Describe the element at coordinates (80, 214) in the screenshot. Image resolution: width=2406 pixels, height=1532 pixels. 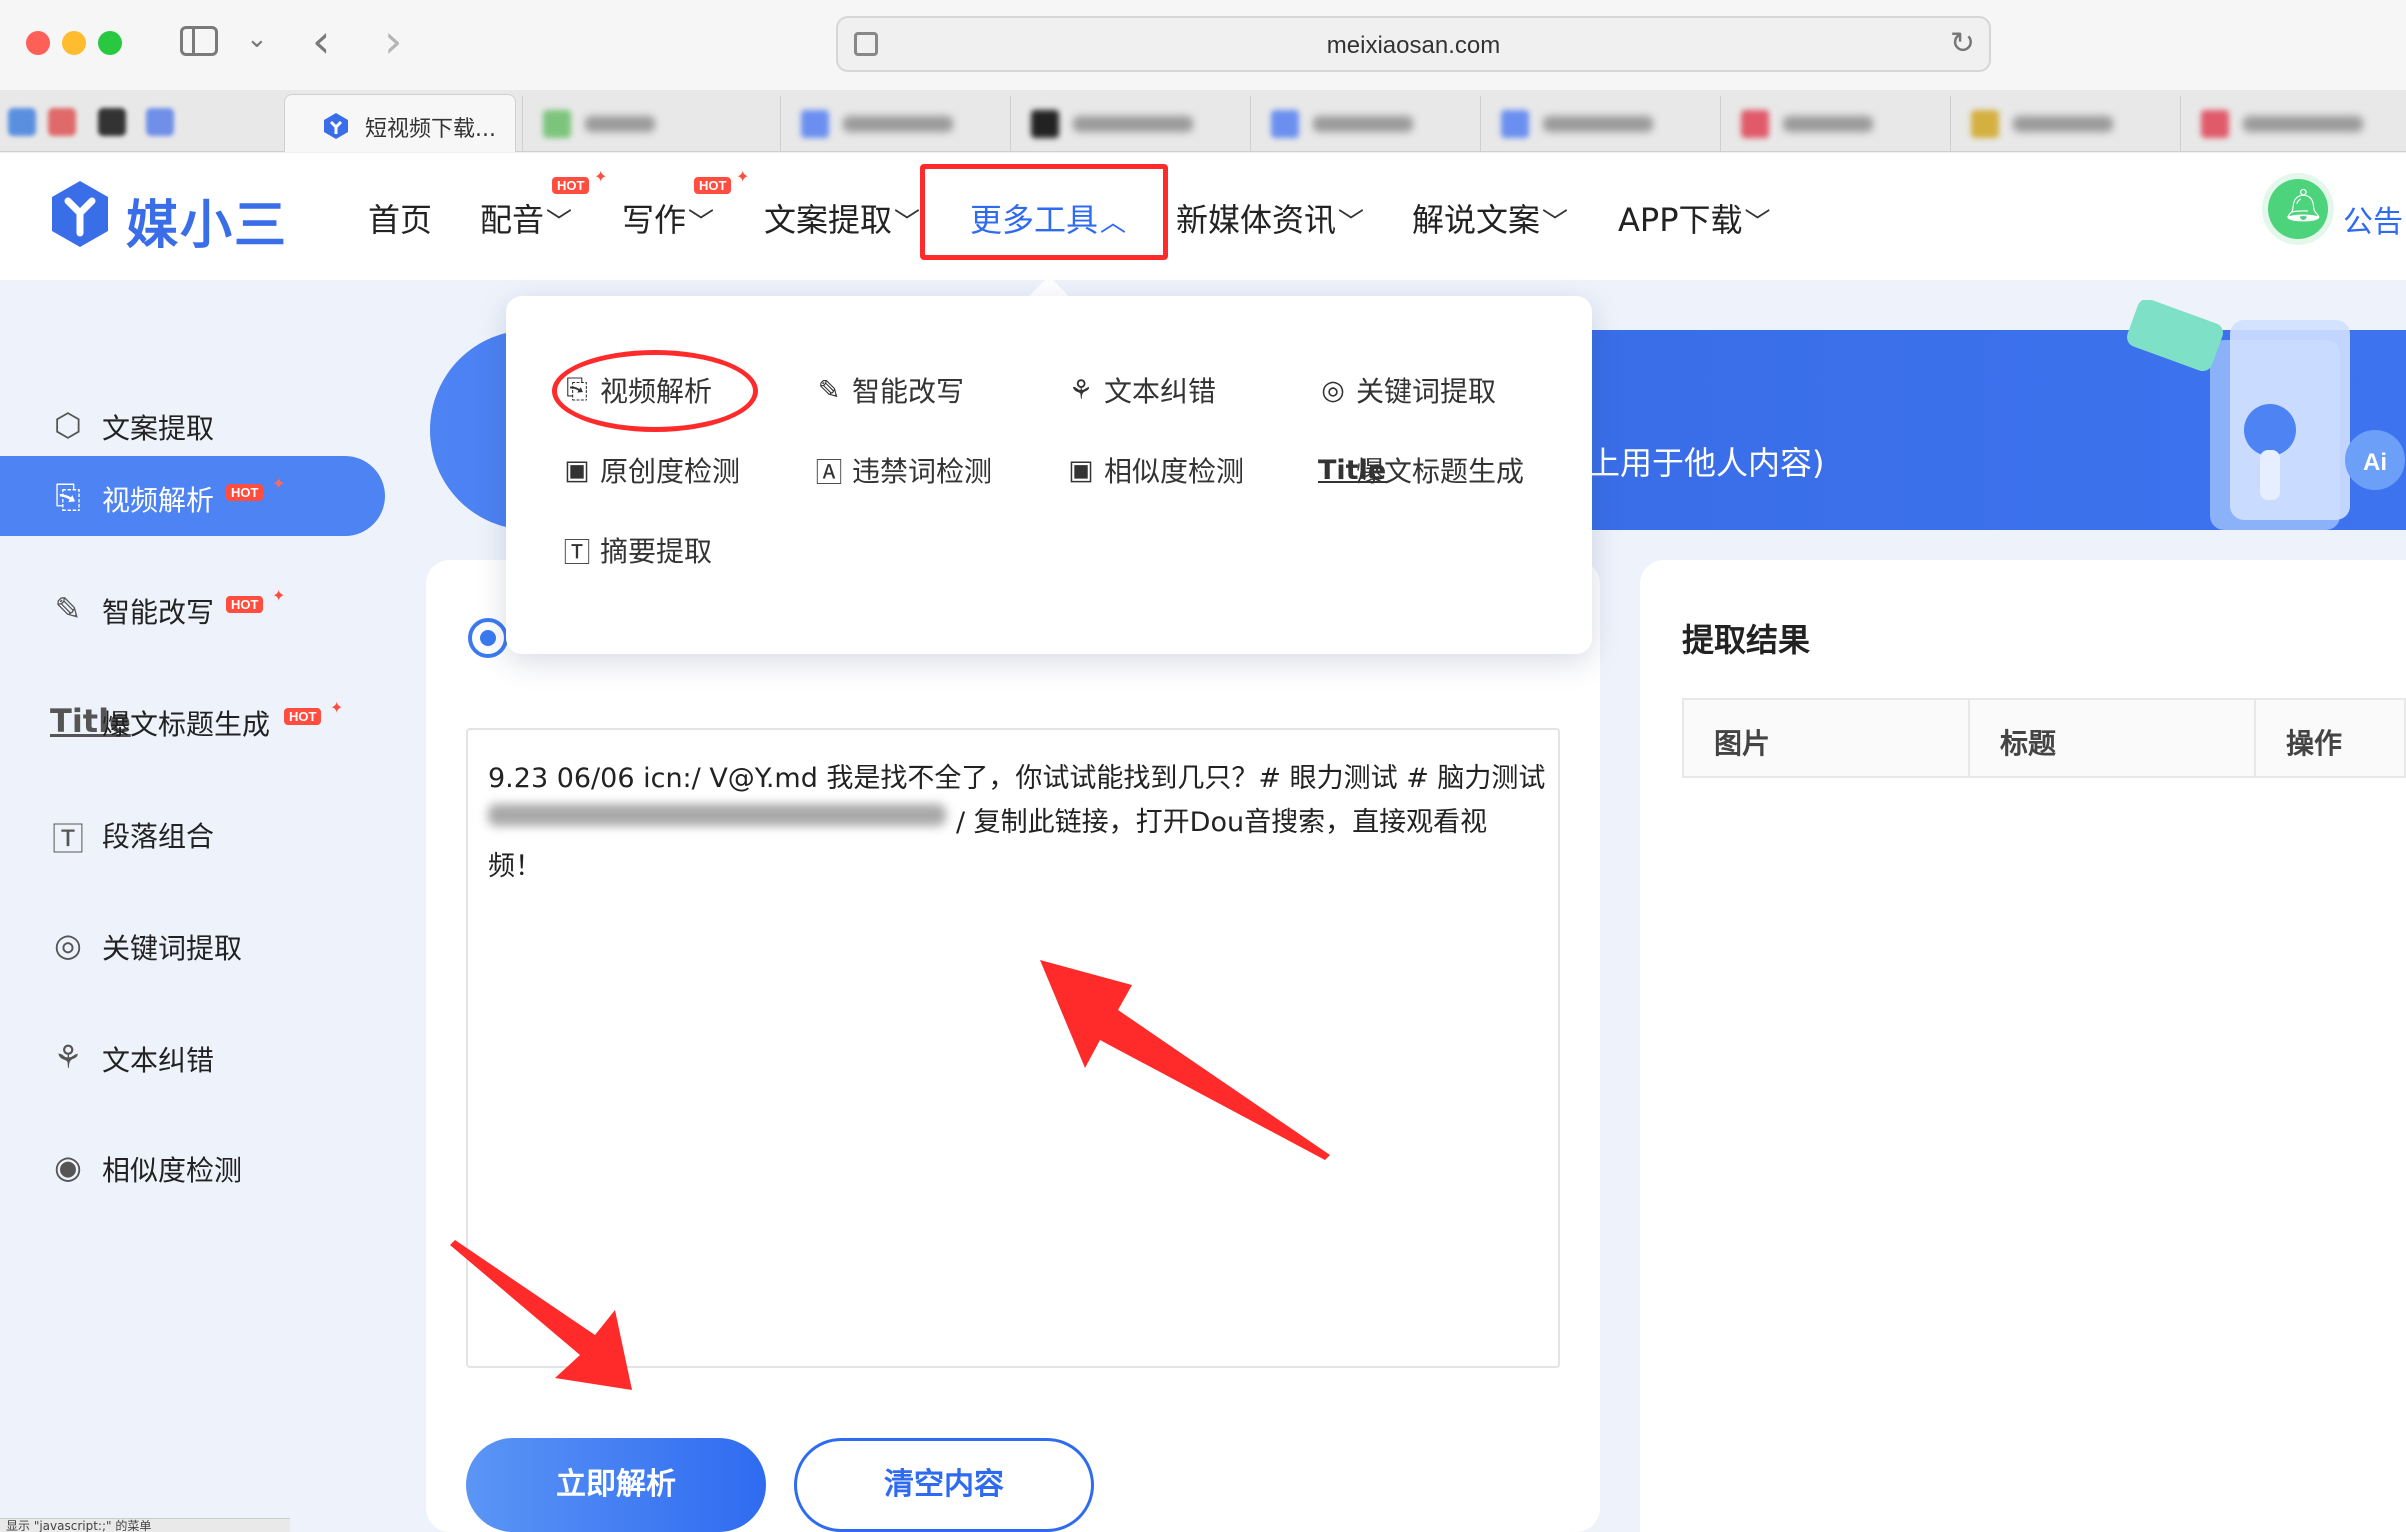
I see `logo-icon` at that location.